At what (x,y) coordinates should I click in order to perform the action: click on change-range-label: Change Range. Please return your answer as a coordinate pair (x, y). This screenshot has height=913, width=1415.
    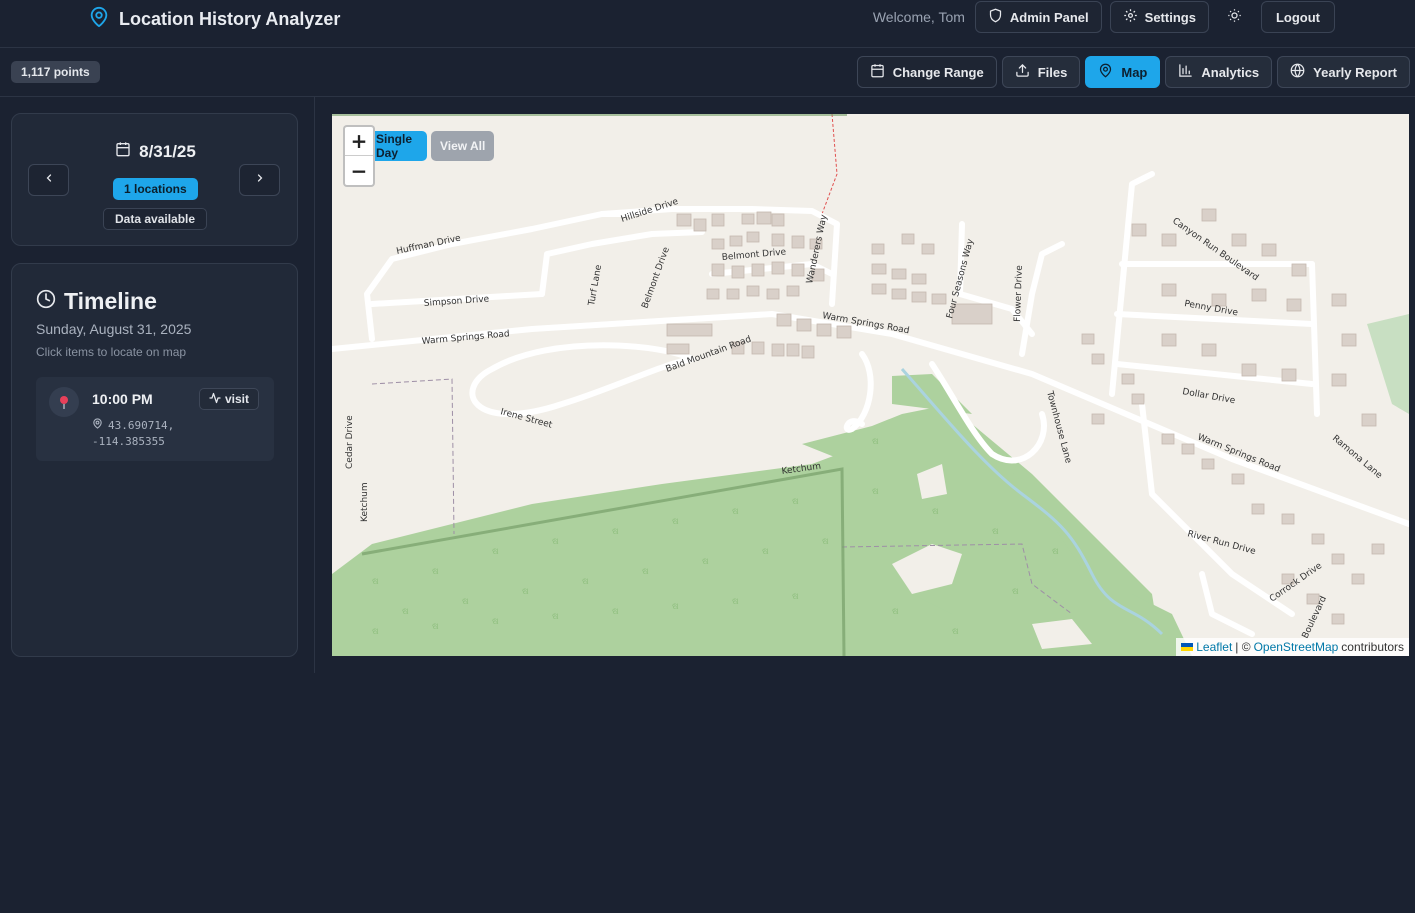
    Looking at the image, I should click on (938, 72).